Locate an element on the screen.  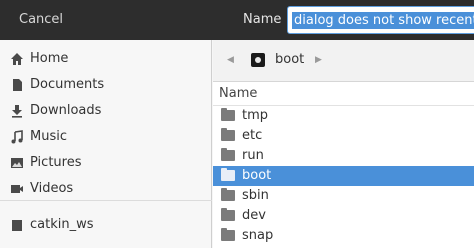
filename-input: dialog does not show recently o is located at coordinates (380, 20).